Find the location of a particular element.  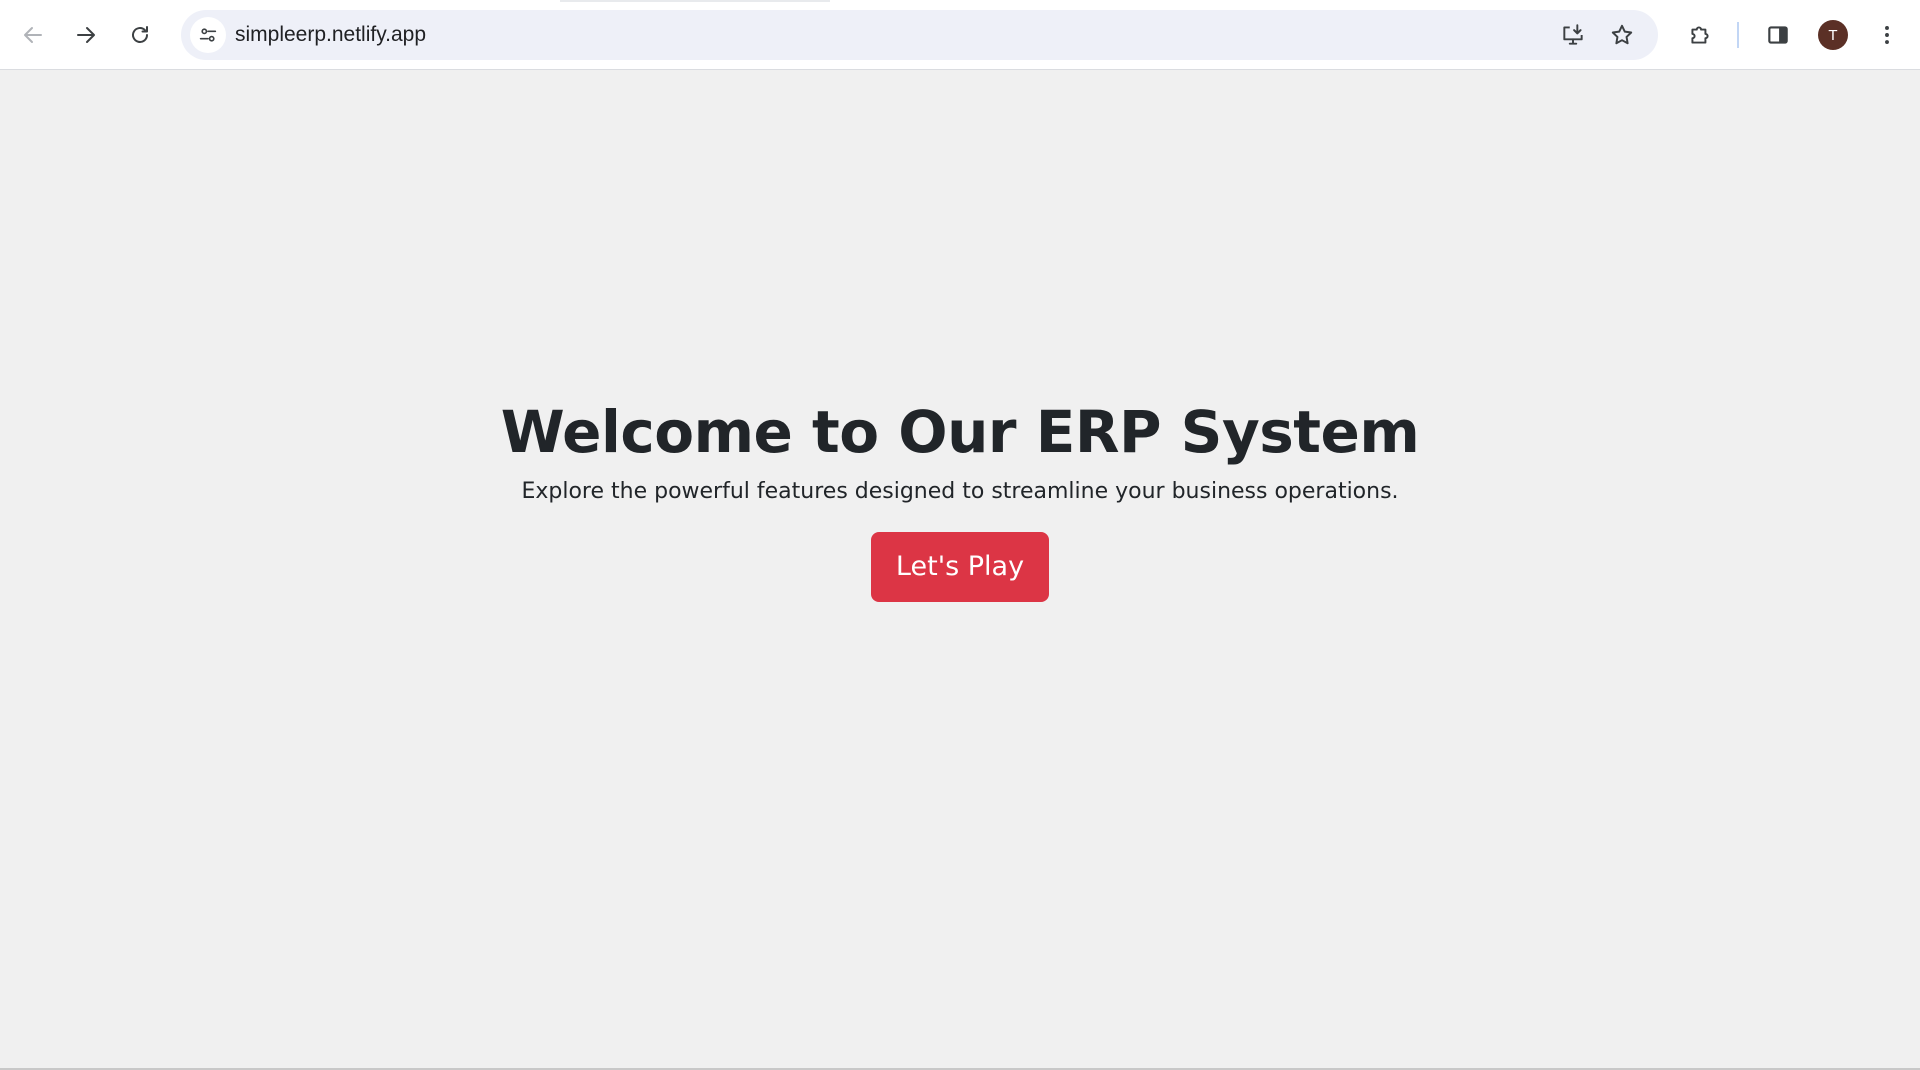

kebab-menu-icon is located at coordinates (1887, 35).